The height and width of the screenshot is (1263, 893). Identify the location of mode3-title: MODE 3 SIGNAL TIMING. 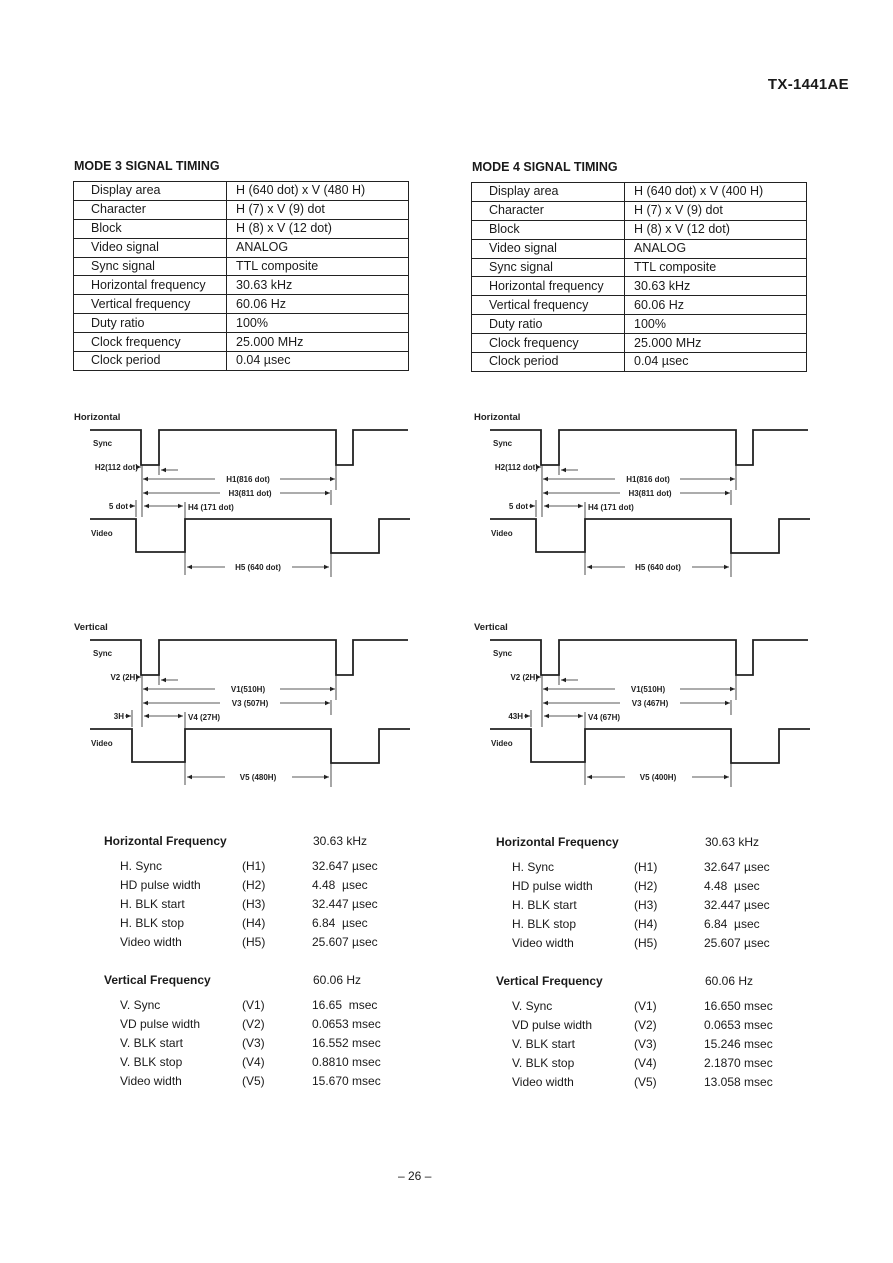
(147, 166).